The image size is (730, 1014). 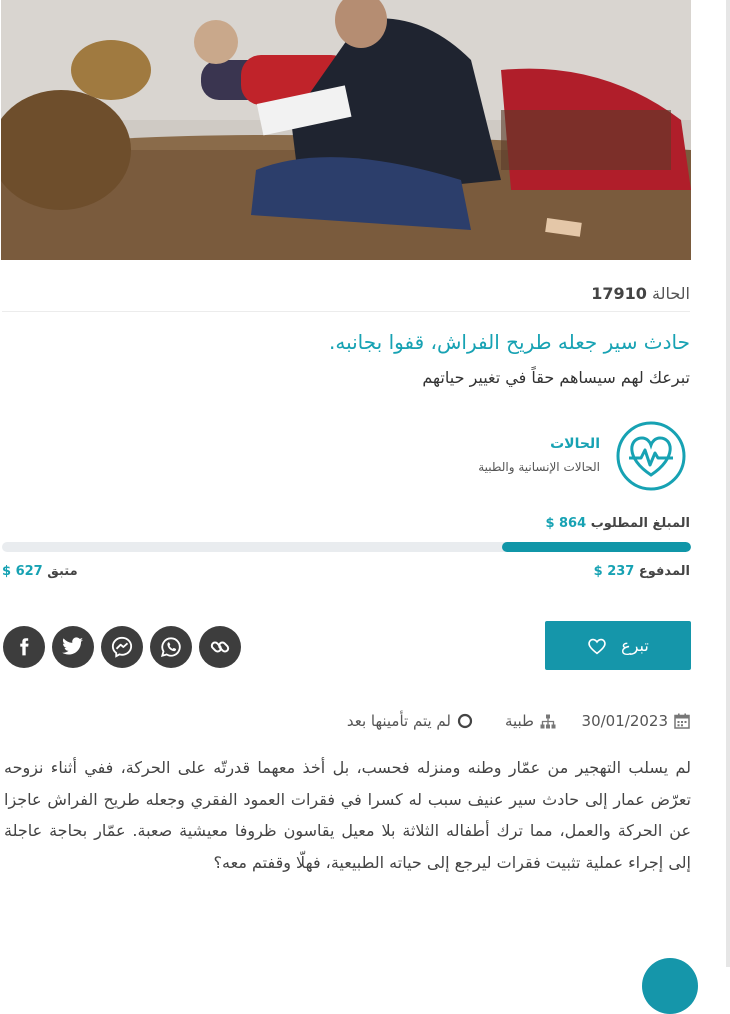 What do you see at coordinates (651, 456) in the screenshot?
I see `heart-pulse-icon` at bounding box center [651, 456].